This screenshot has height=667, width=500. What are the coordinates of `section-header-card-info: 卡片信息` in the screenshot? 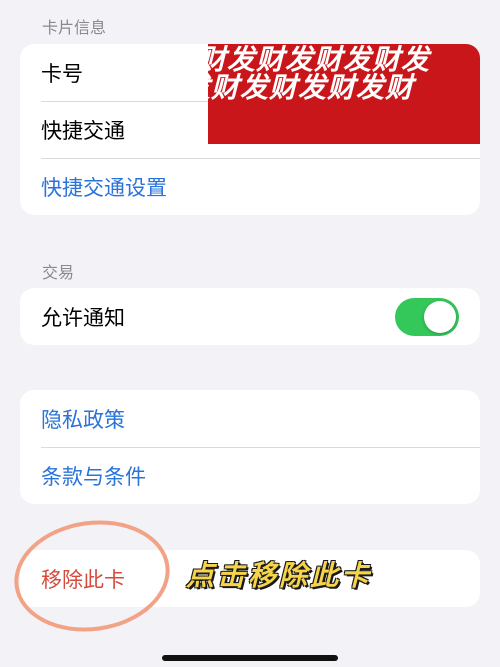 It's located at (74, 27).